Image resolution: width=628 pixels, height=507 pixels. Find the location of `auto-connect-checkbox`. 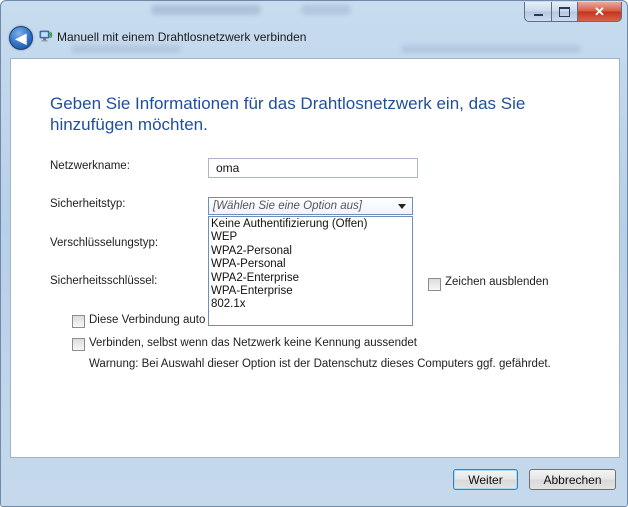

auto-connect-checkbox is located at coordinates (78, 321).